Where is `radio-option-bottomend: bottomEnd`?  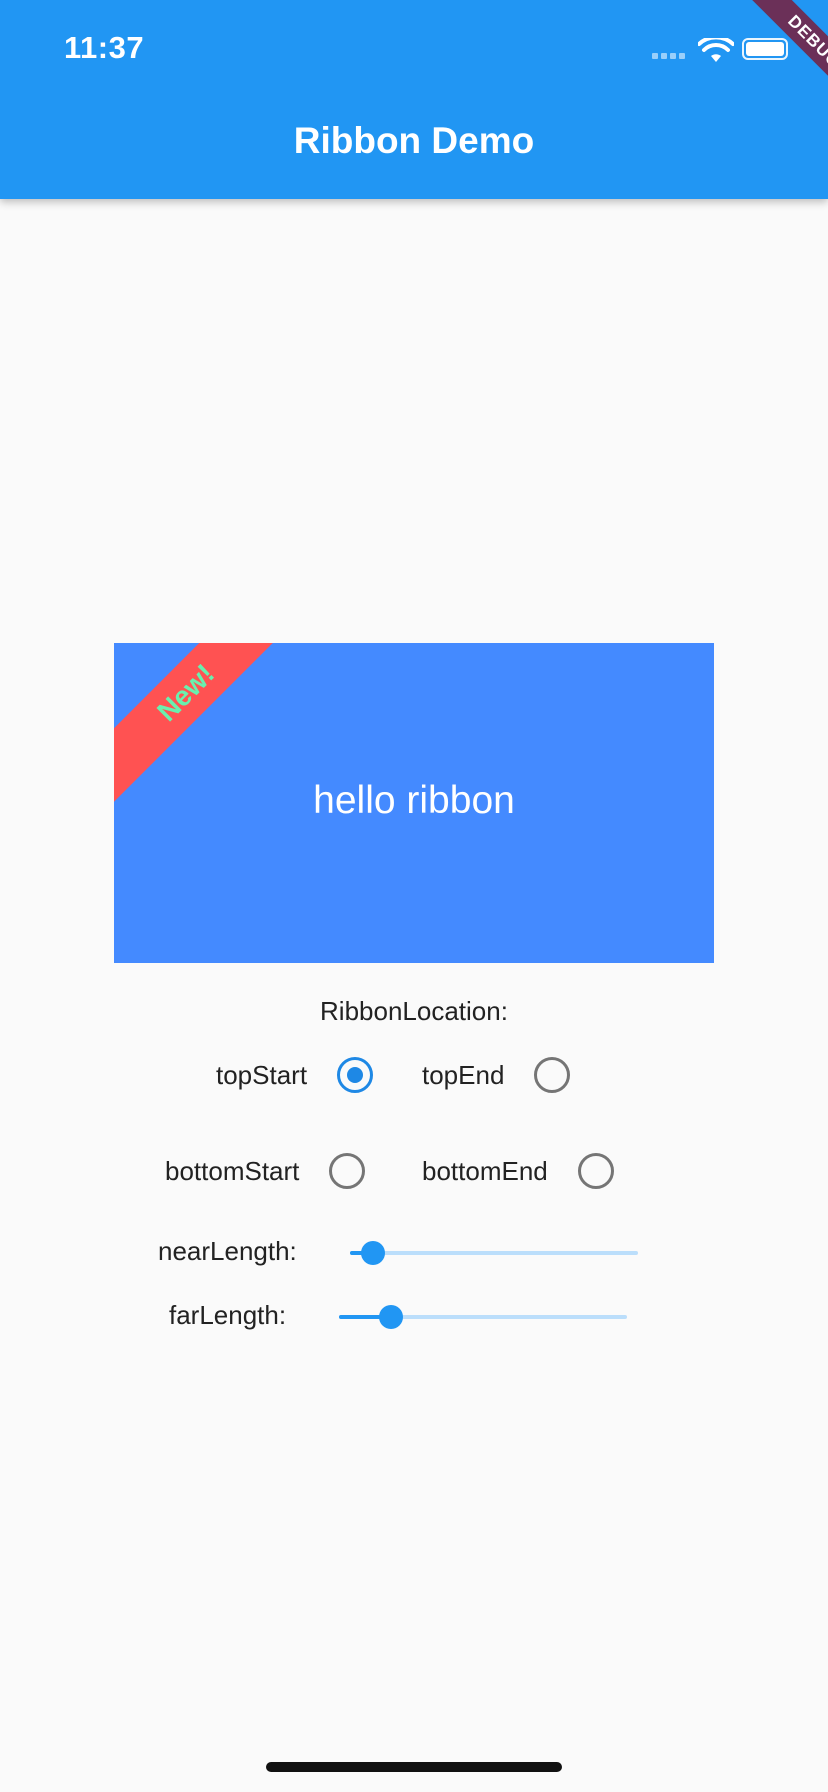 radio-option-bottomend: bottomEnd is located at coordinates (518, 1171).